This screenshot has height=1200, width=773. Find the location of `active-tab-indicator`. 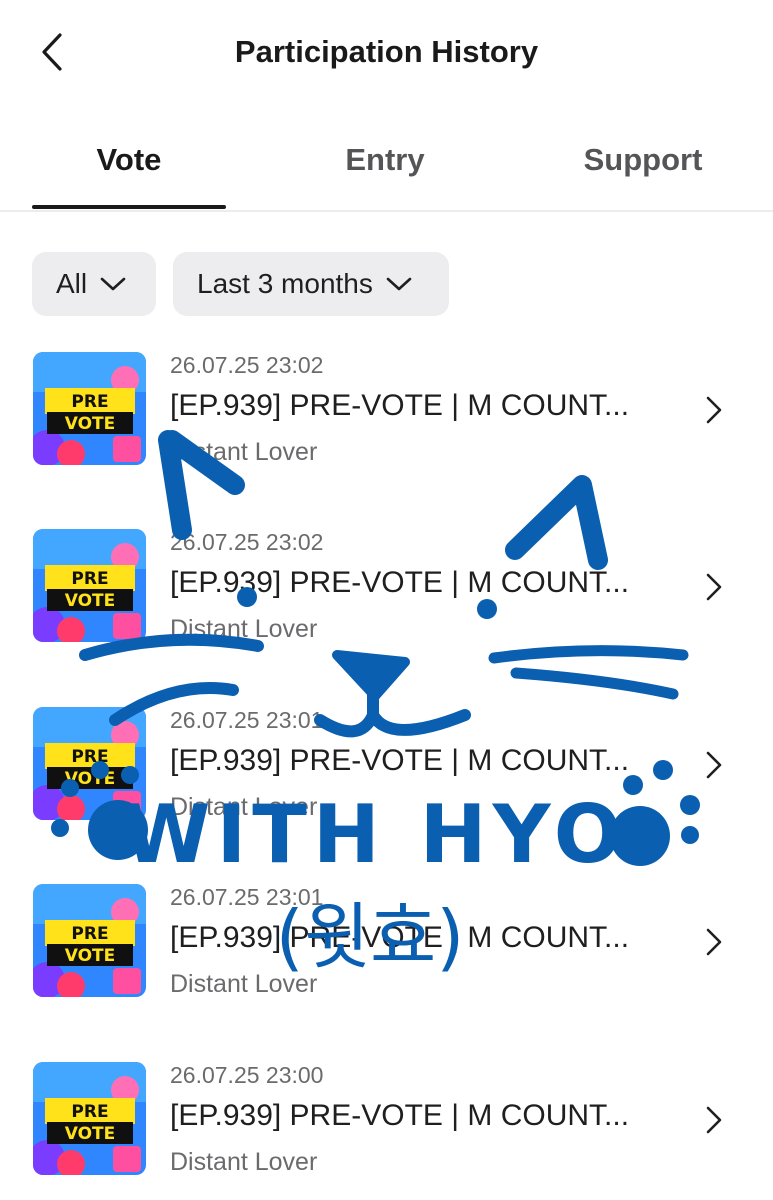

active-tab-indicator is located at coordinates (129, 207).